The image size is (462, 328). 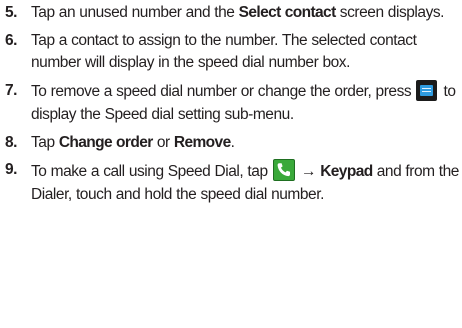 I want to click on change-order-label: Change order, so click(x=105, y=142).